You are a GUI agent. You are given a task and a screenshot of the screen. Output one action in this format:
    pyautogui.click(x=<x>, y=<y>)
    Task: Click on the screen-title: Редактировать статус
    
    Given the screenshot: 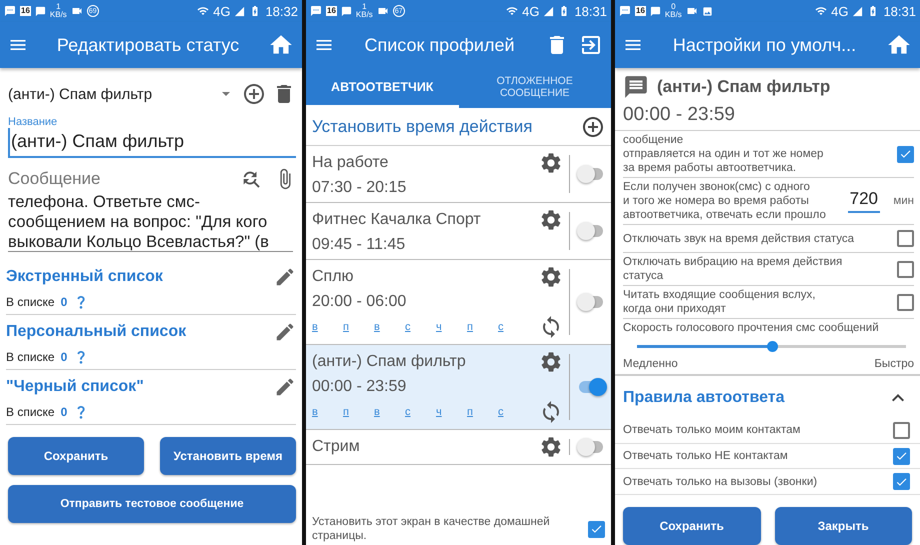 What is the action you would take?
    pyautogui.click(x=148, y=45)
    